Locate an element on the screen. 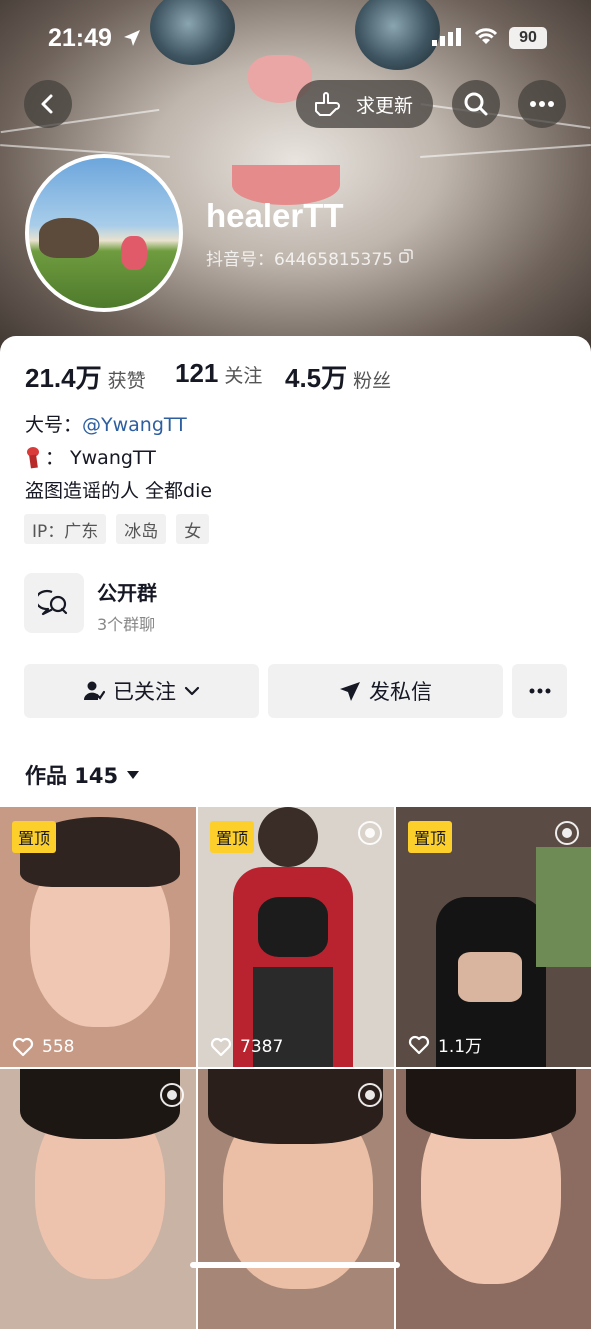 The width and height of the screenshot is (591, 1329). like-count: 7387 is located at coordinates (246, 1047).